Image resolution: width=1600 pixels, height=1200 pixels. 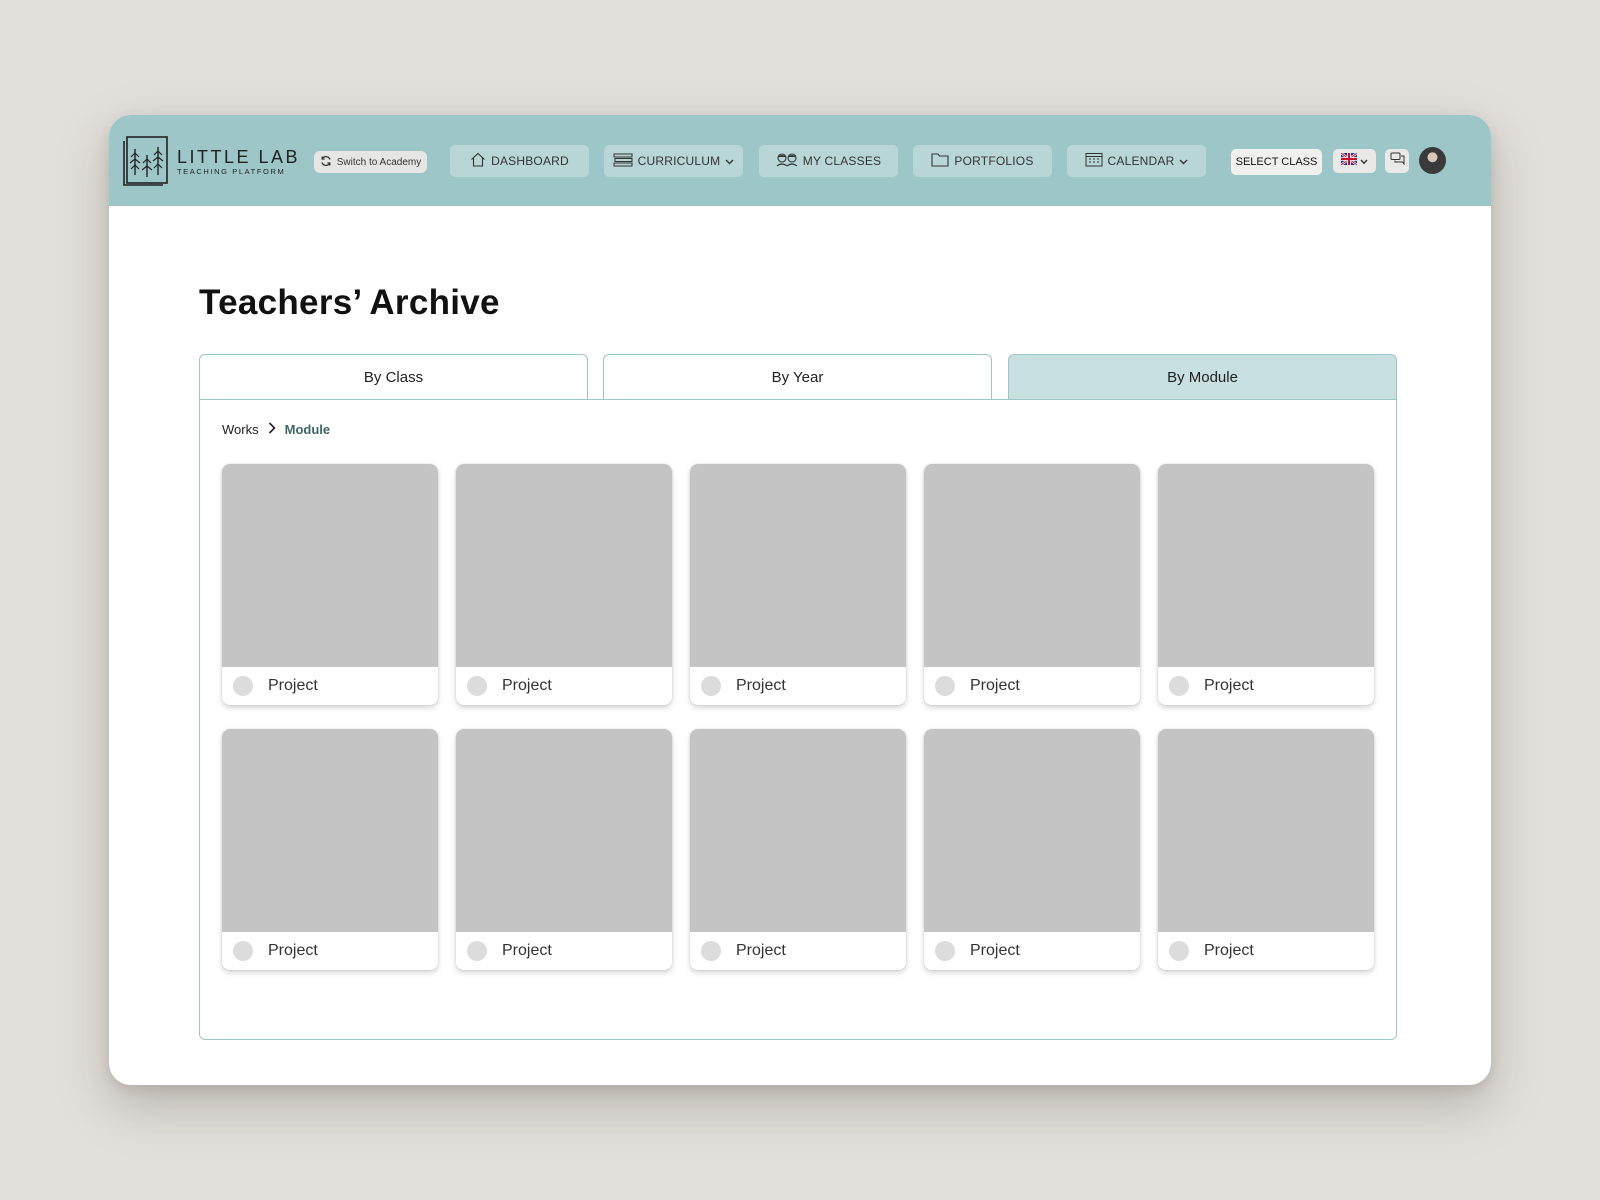 What do you see at coordinates (272, 429) in the screenshot?
I see `chevron-right-icon` at bounding box center [272, 429].